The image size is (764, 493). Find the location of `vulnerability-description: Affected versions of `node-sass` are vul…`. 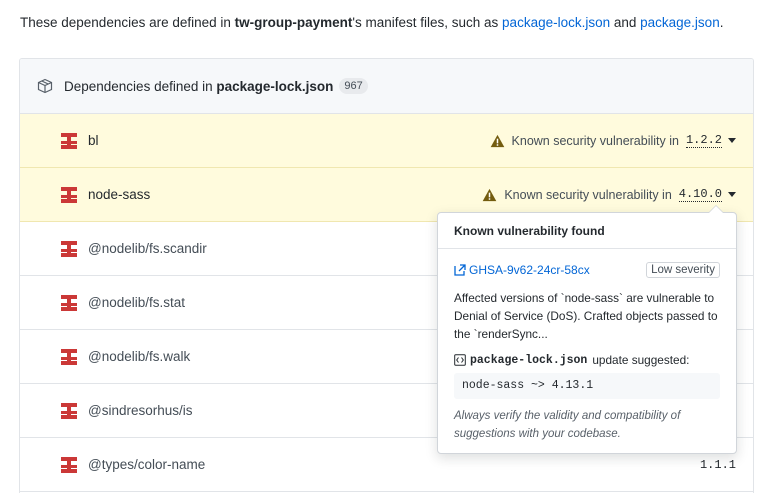

vulnerability-description: Affected versions of `node-sass` are vul… is located at coordinates (587, 316).